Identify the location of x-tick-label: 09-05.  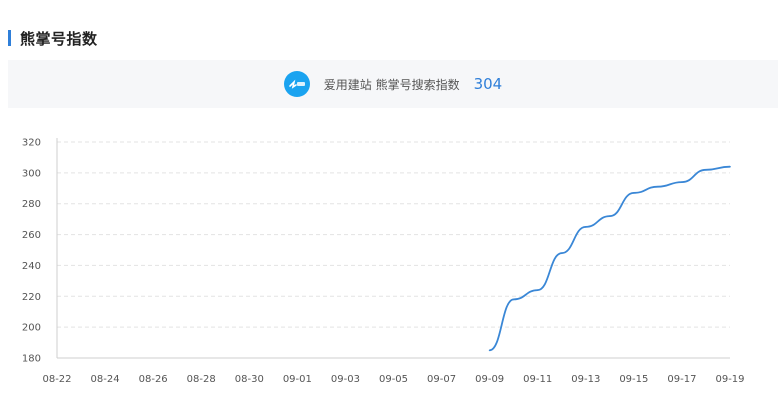
(393, 379).